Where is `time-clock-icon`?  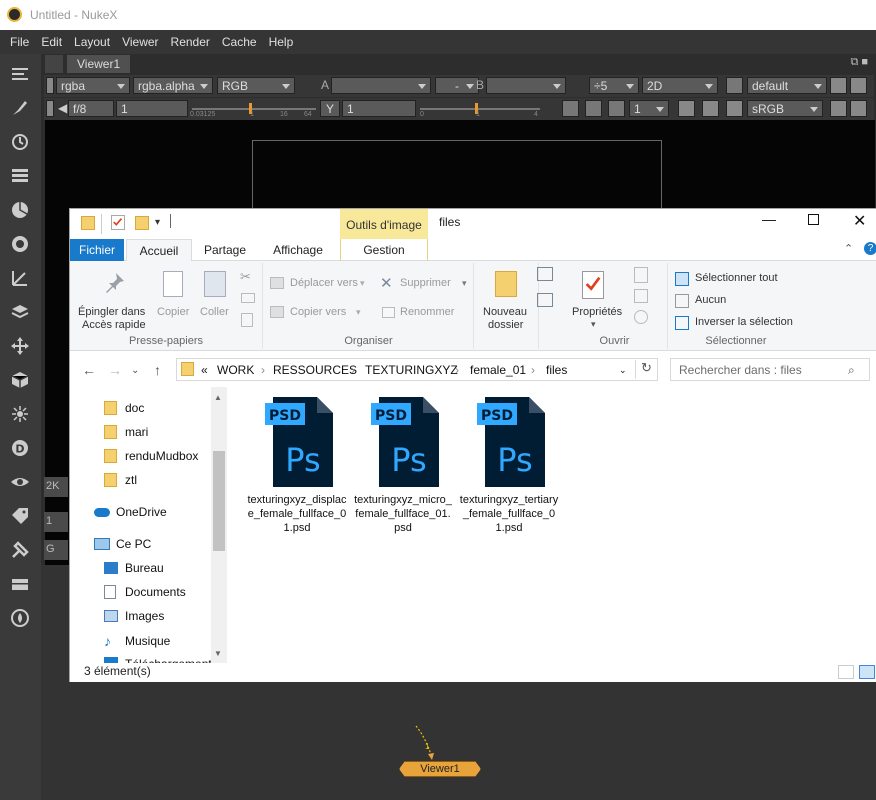 time-clock-icon is located at coordinates (20, 142).